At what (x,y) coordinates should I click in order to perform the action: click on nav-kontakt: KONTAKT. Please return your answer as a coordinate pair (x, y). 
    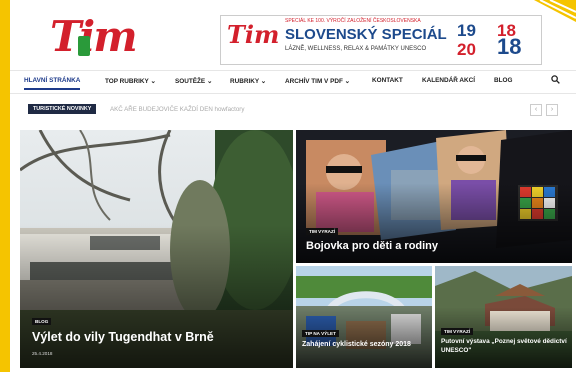
    Looking at the image, I should click on (387, 80).